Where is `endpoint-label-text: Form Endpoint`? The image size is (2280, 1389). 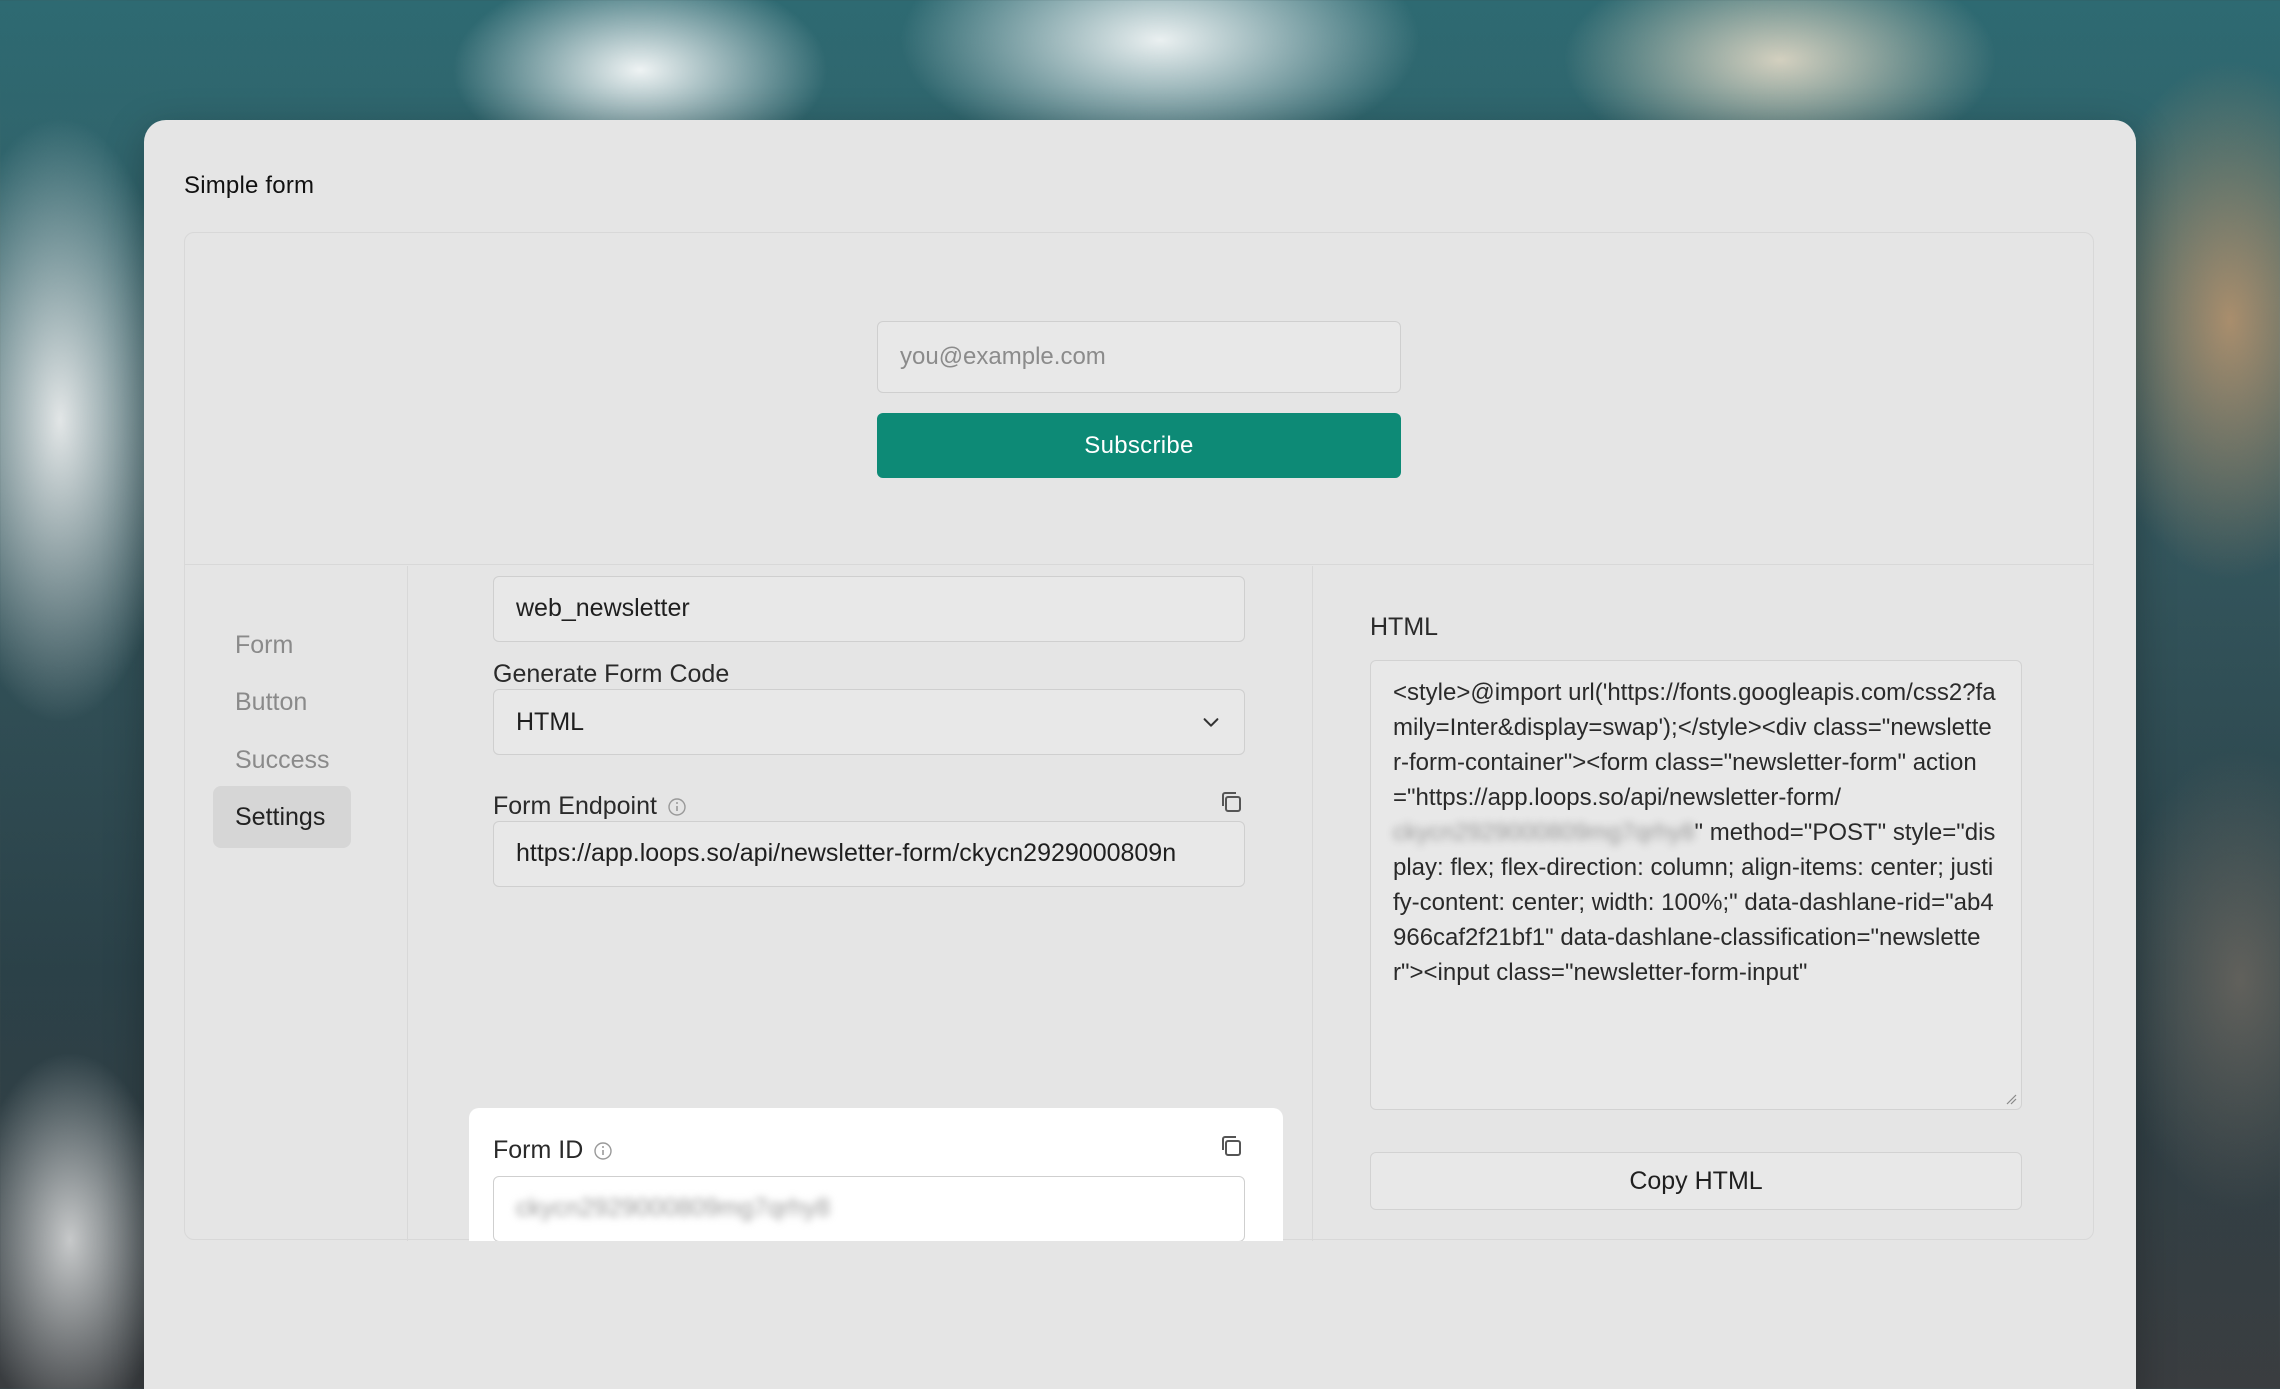 endpoint-label-text: Form Endpoint is located at coordinates (575, 806).